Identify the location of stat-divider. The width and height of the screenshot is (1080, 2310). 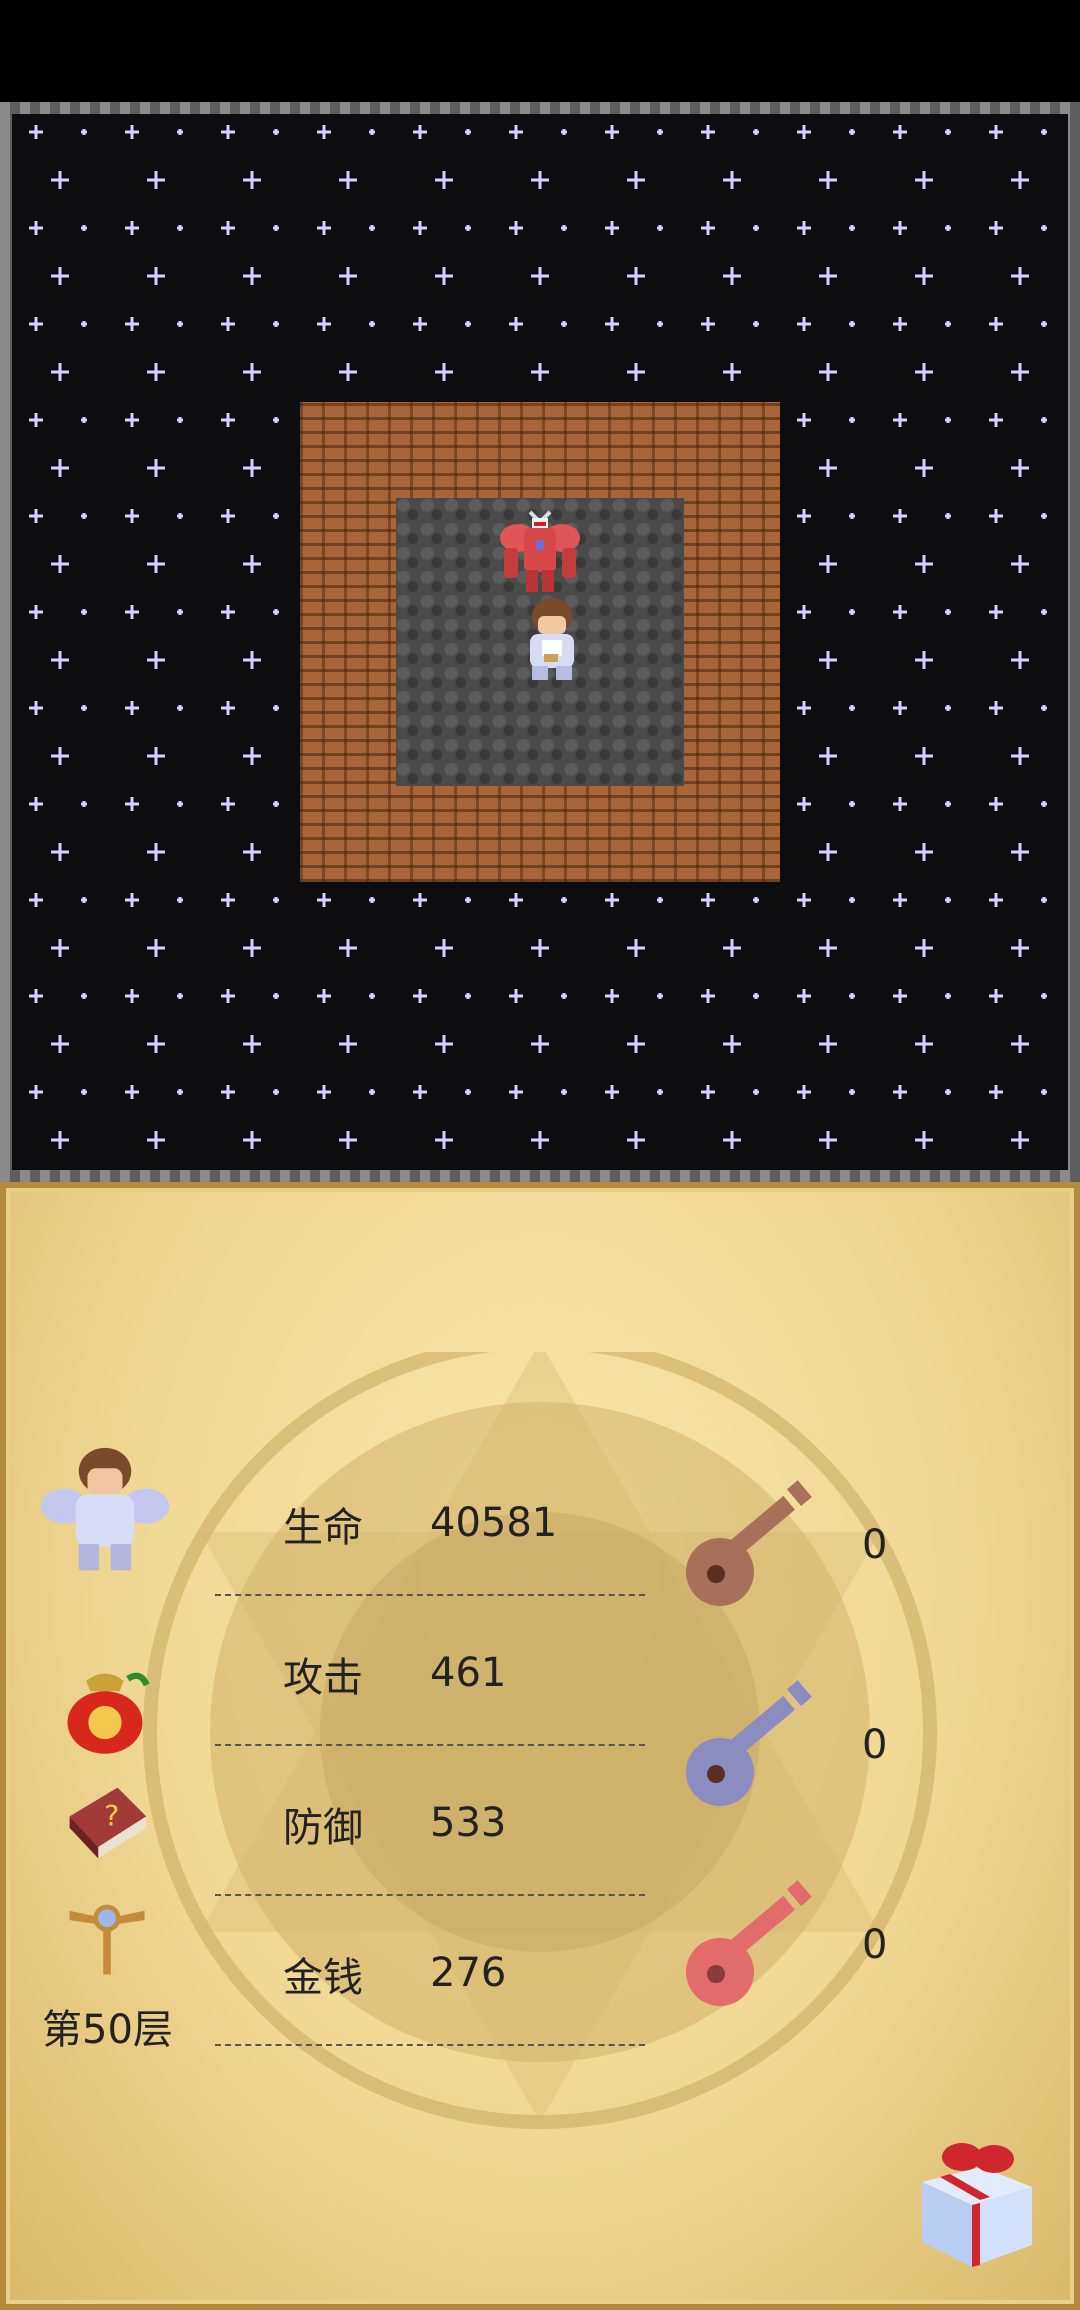
(430, 1595).